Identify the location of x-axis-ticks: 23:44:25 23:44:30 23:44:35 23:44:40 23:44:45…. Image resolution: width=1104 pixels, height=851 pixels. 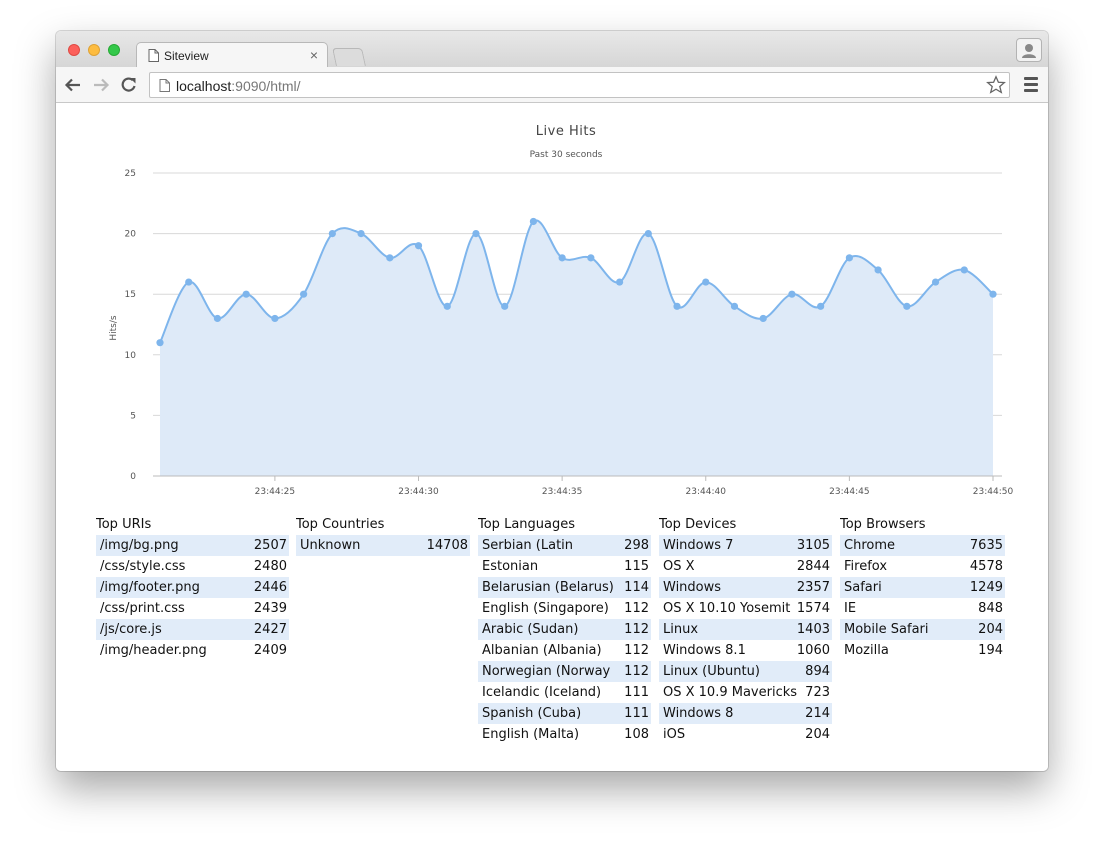
(583, 486).